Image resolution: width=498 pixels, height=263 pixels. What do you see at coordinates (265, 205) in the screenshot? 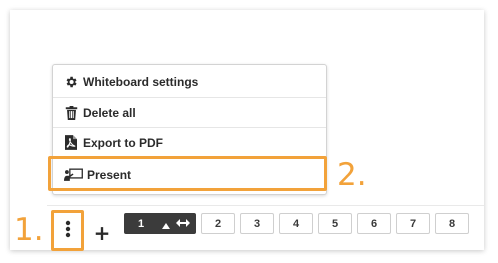
I see `toolbar-divider` at bounding box center [265, 205].